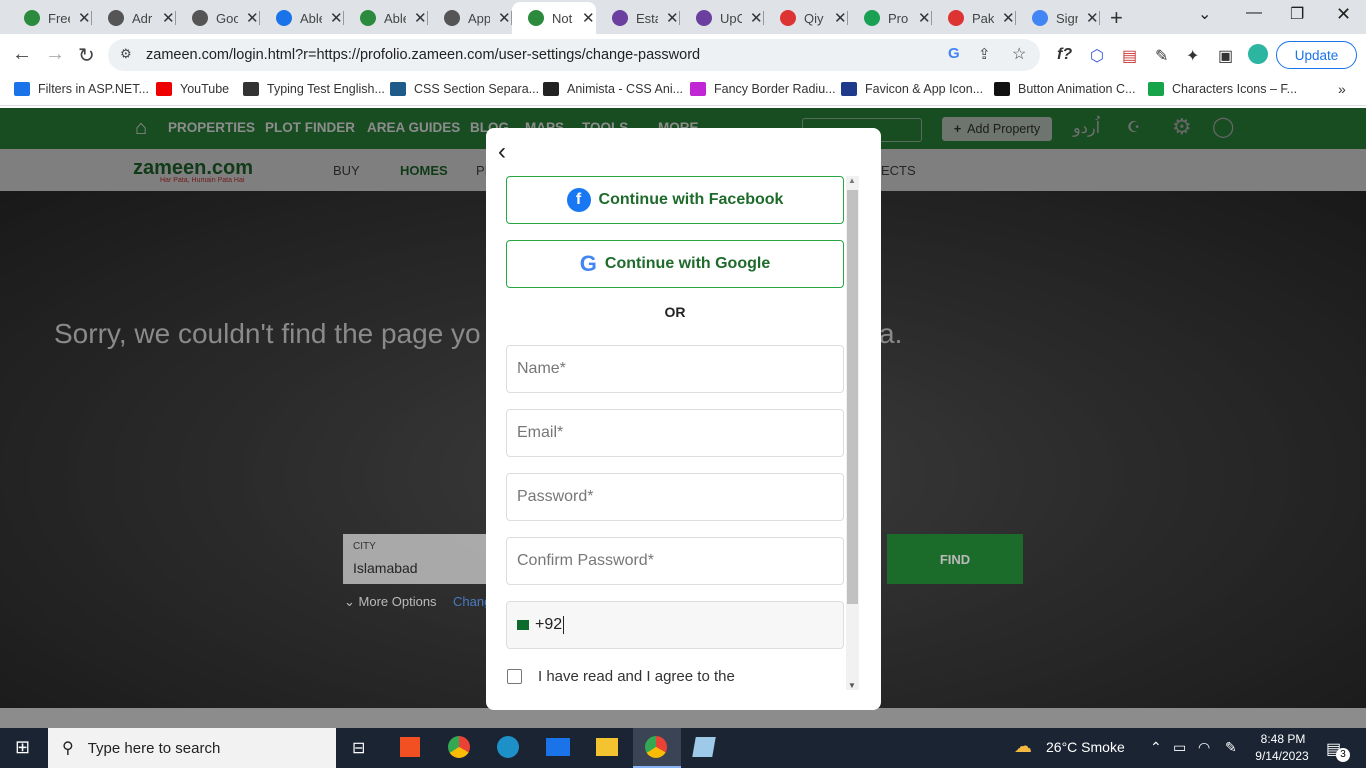 The width and height of the screenshot is (1366, 768). Describe the element at coordinates (1254, 13) in the screenshot. I see `minimize-button: —` at that location.